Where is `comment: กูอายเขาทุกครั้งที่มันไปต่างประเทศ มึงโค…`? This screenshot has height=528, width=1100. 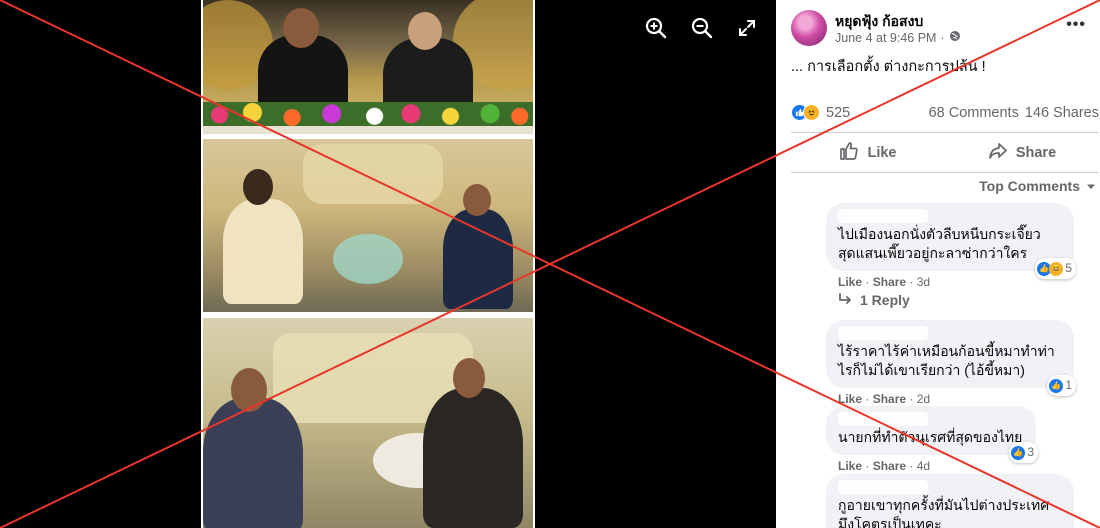 comment: กูอายเขาทุกครั้งที่มันไปต่างประเทศ มึงโค… is located at coordinates (933, 501).